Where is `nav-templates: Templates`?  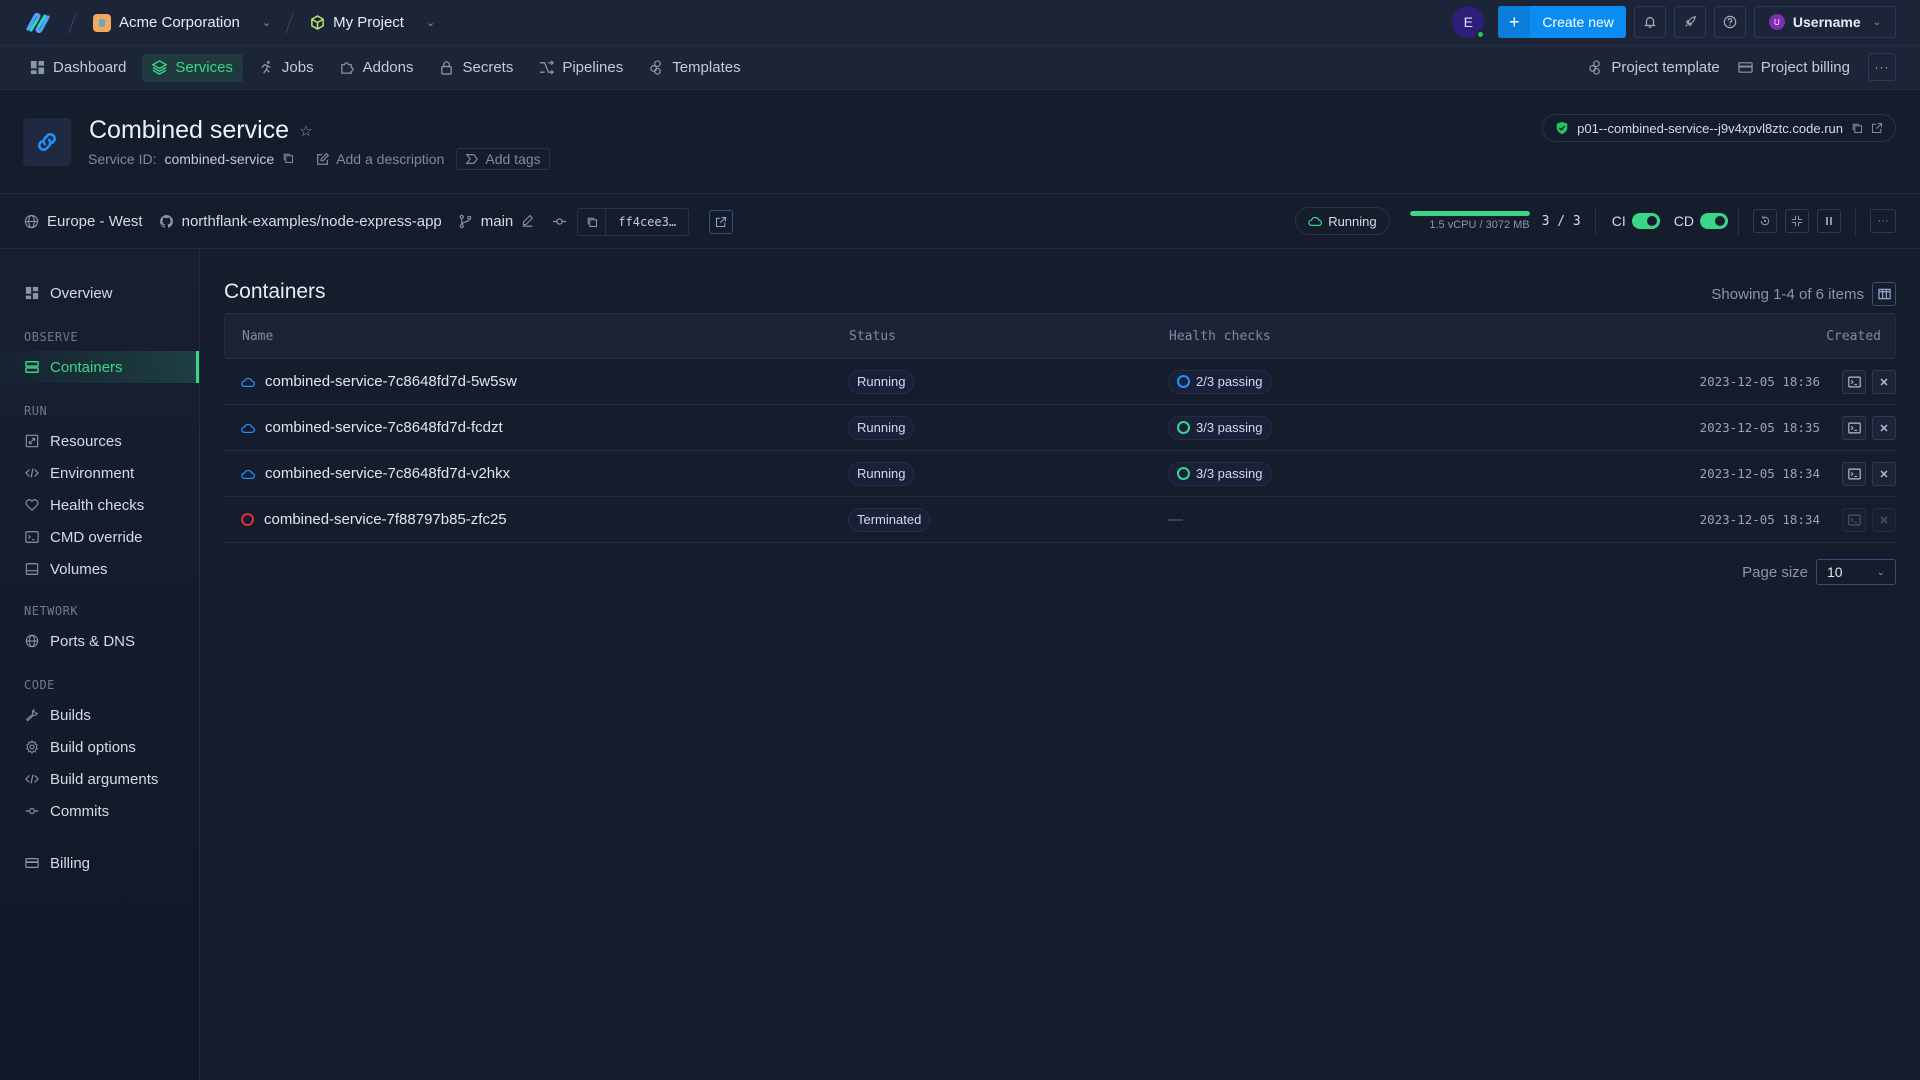 nav-templates: Templates is located at coordinates (694, 68).